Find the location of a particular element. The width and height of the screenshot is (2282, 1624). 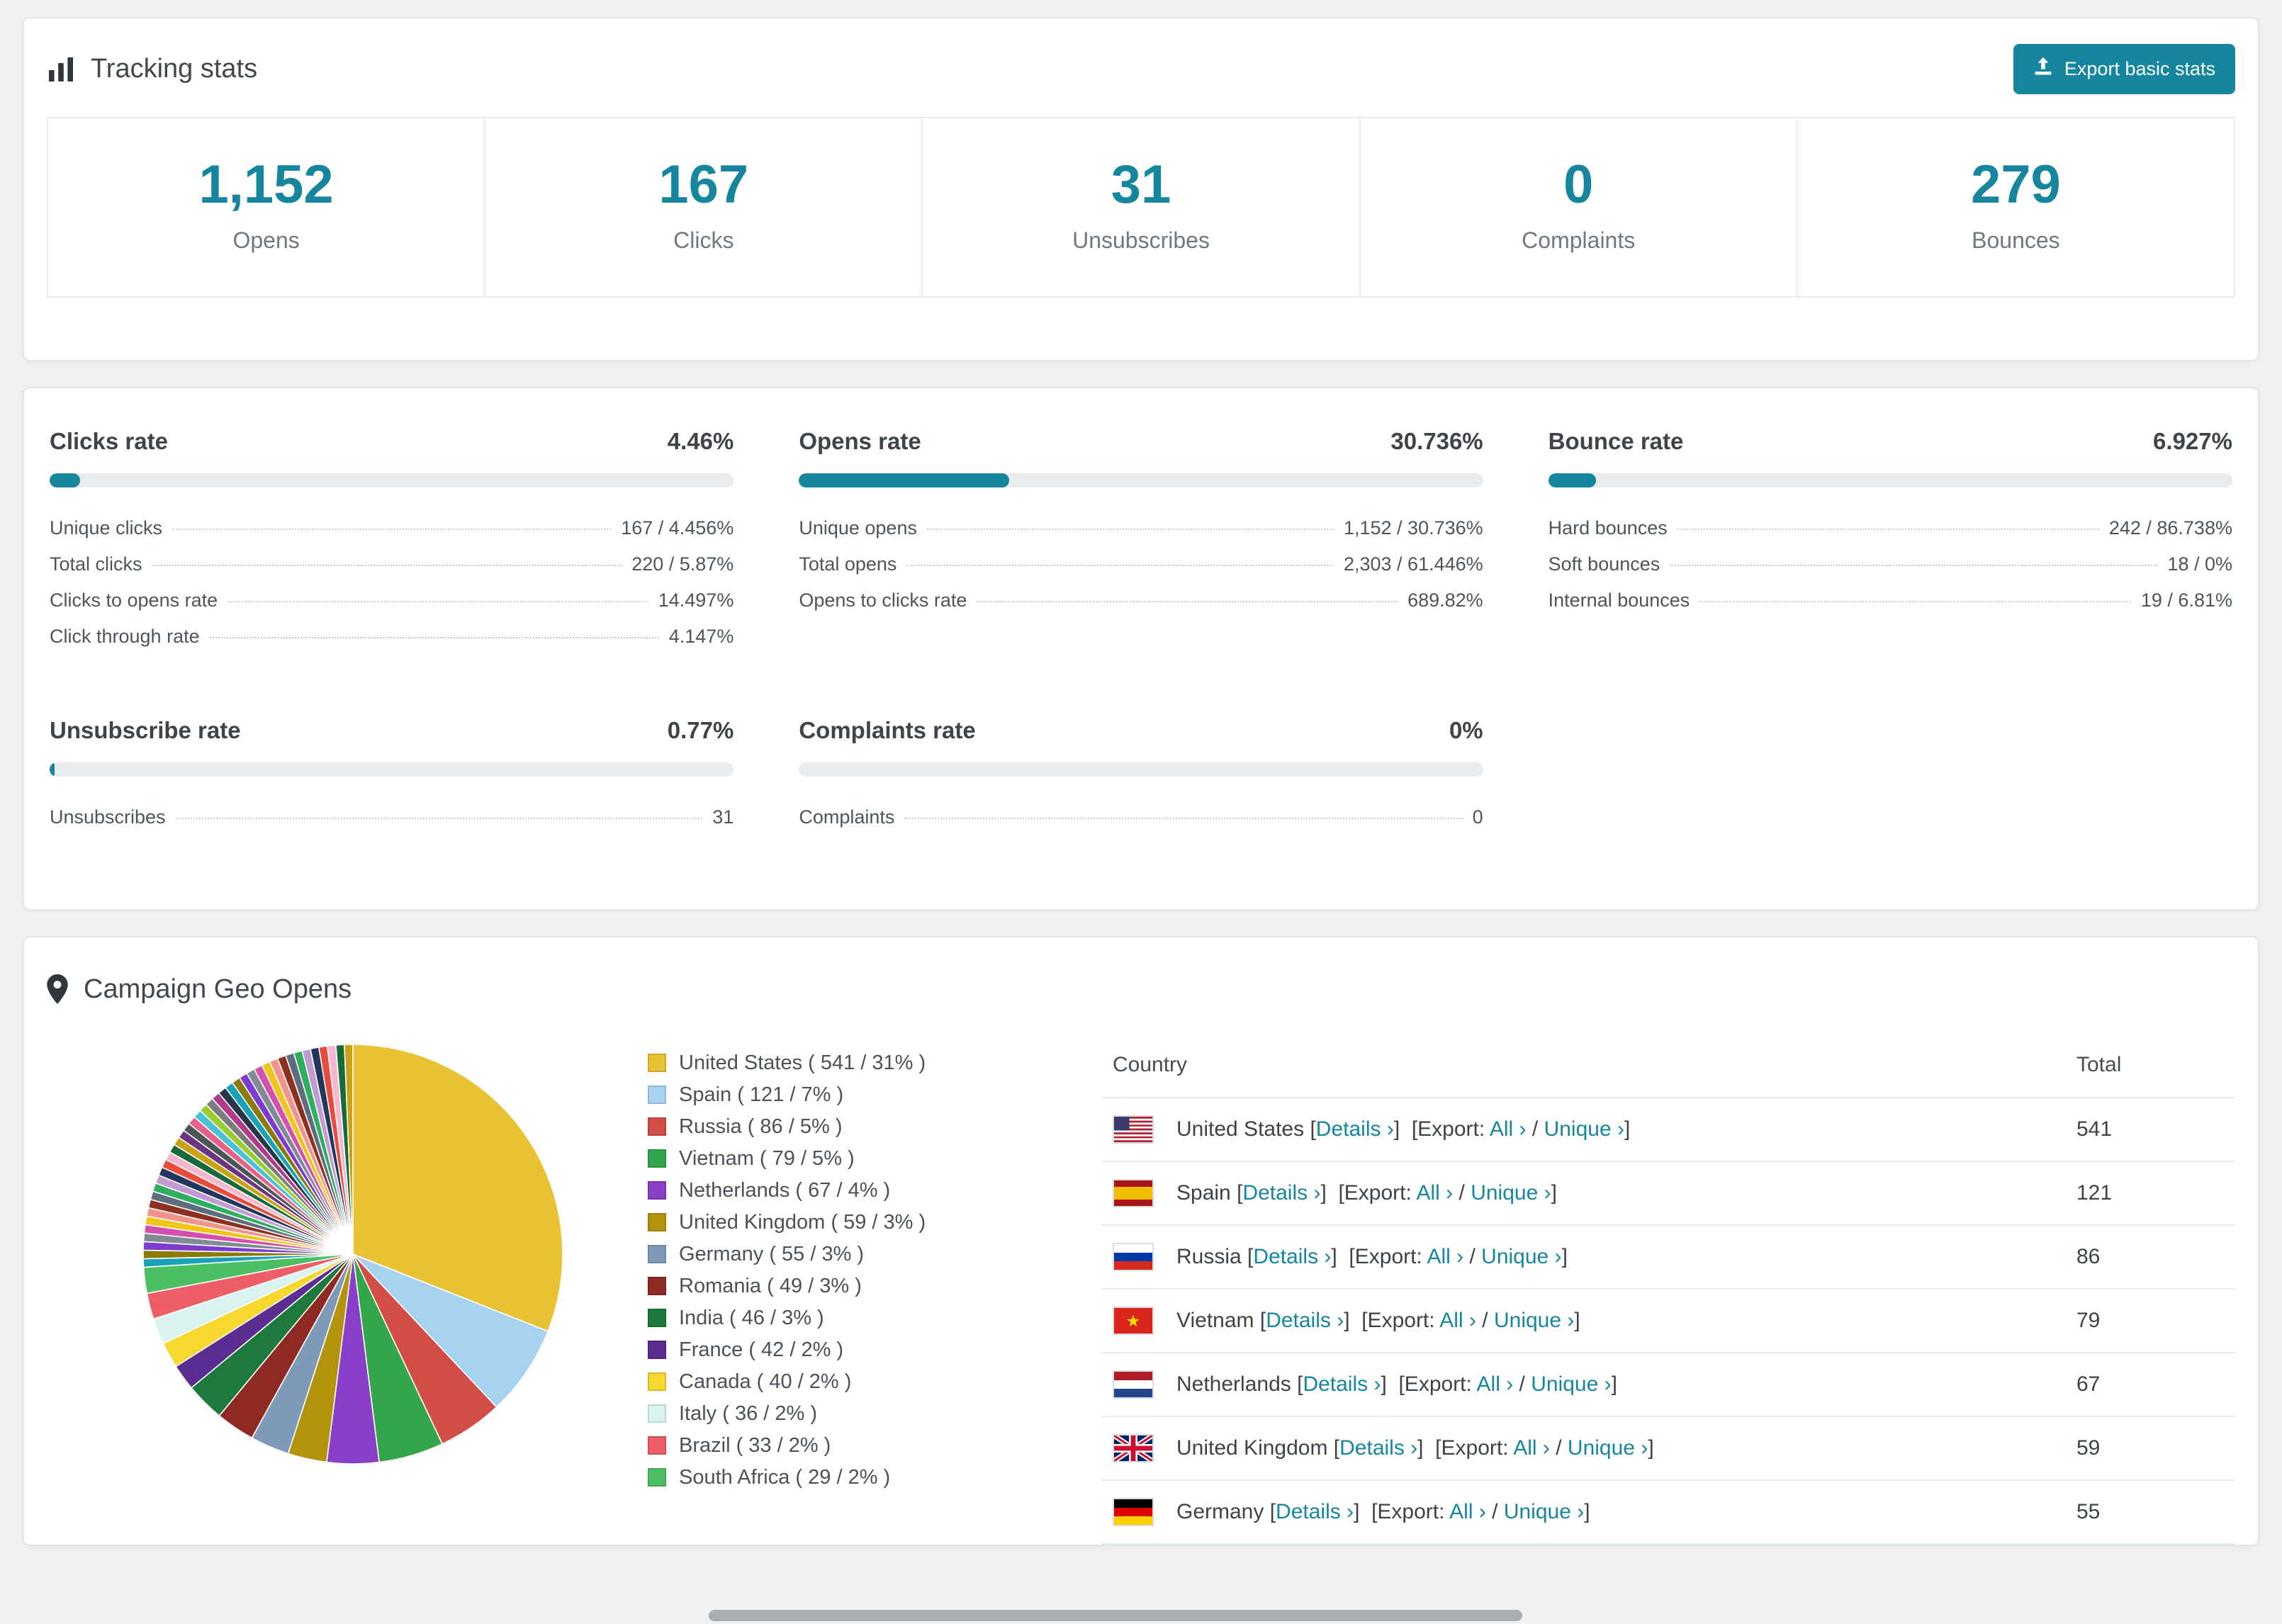

rate-metric-opens-to-clicks-rate: Opens to clicks rate 689.82% is located at coordinates (1141, 600).